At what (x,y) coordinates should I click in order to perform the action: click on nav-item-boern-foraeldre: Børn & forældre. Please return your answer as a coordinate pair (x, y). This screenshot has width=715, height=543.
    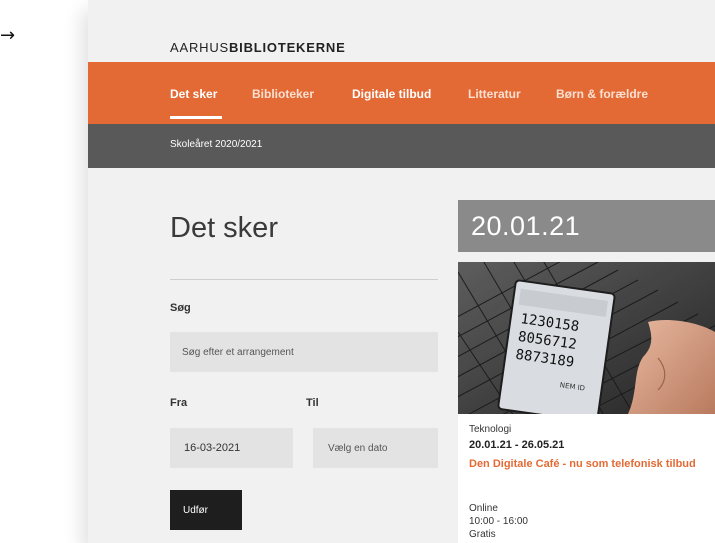
    Looking at the image, I should click on (602, 94).